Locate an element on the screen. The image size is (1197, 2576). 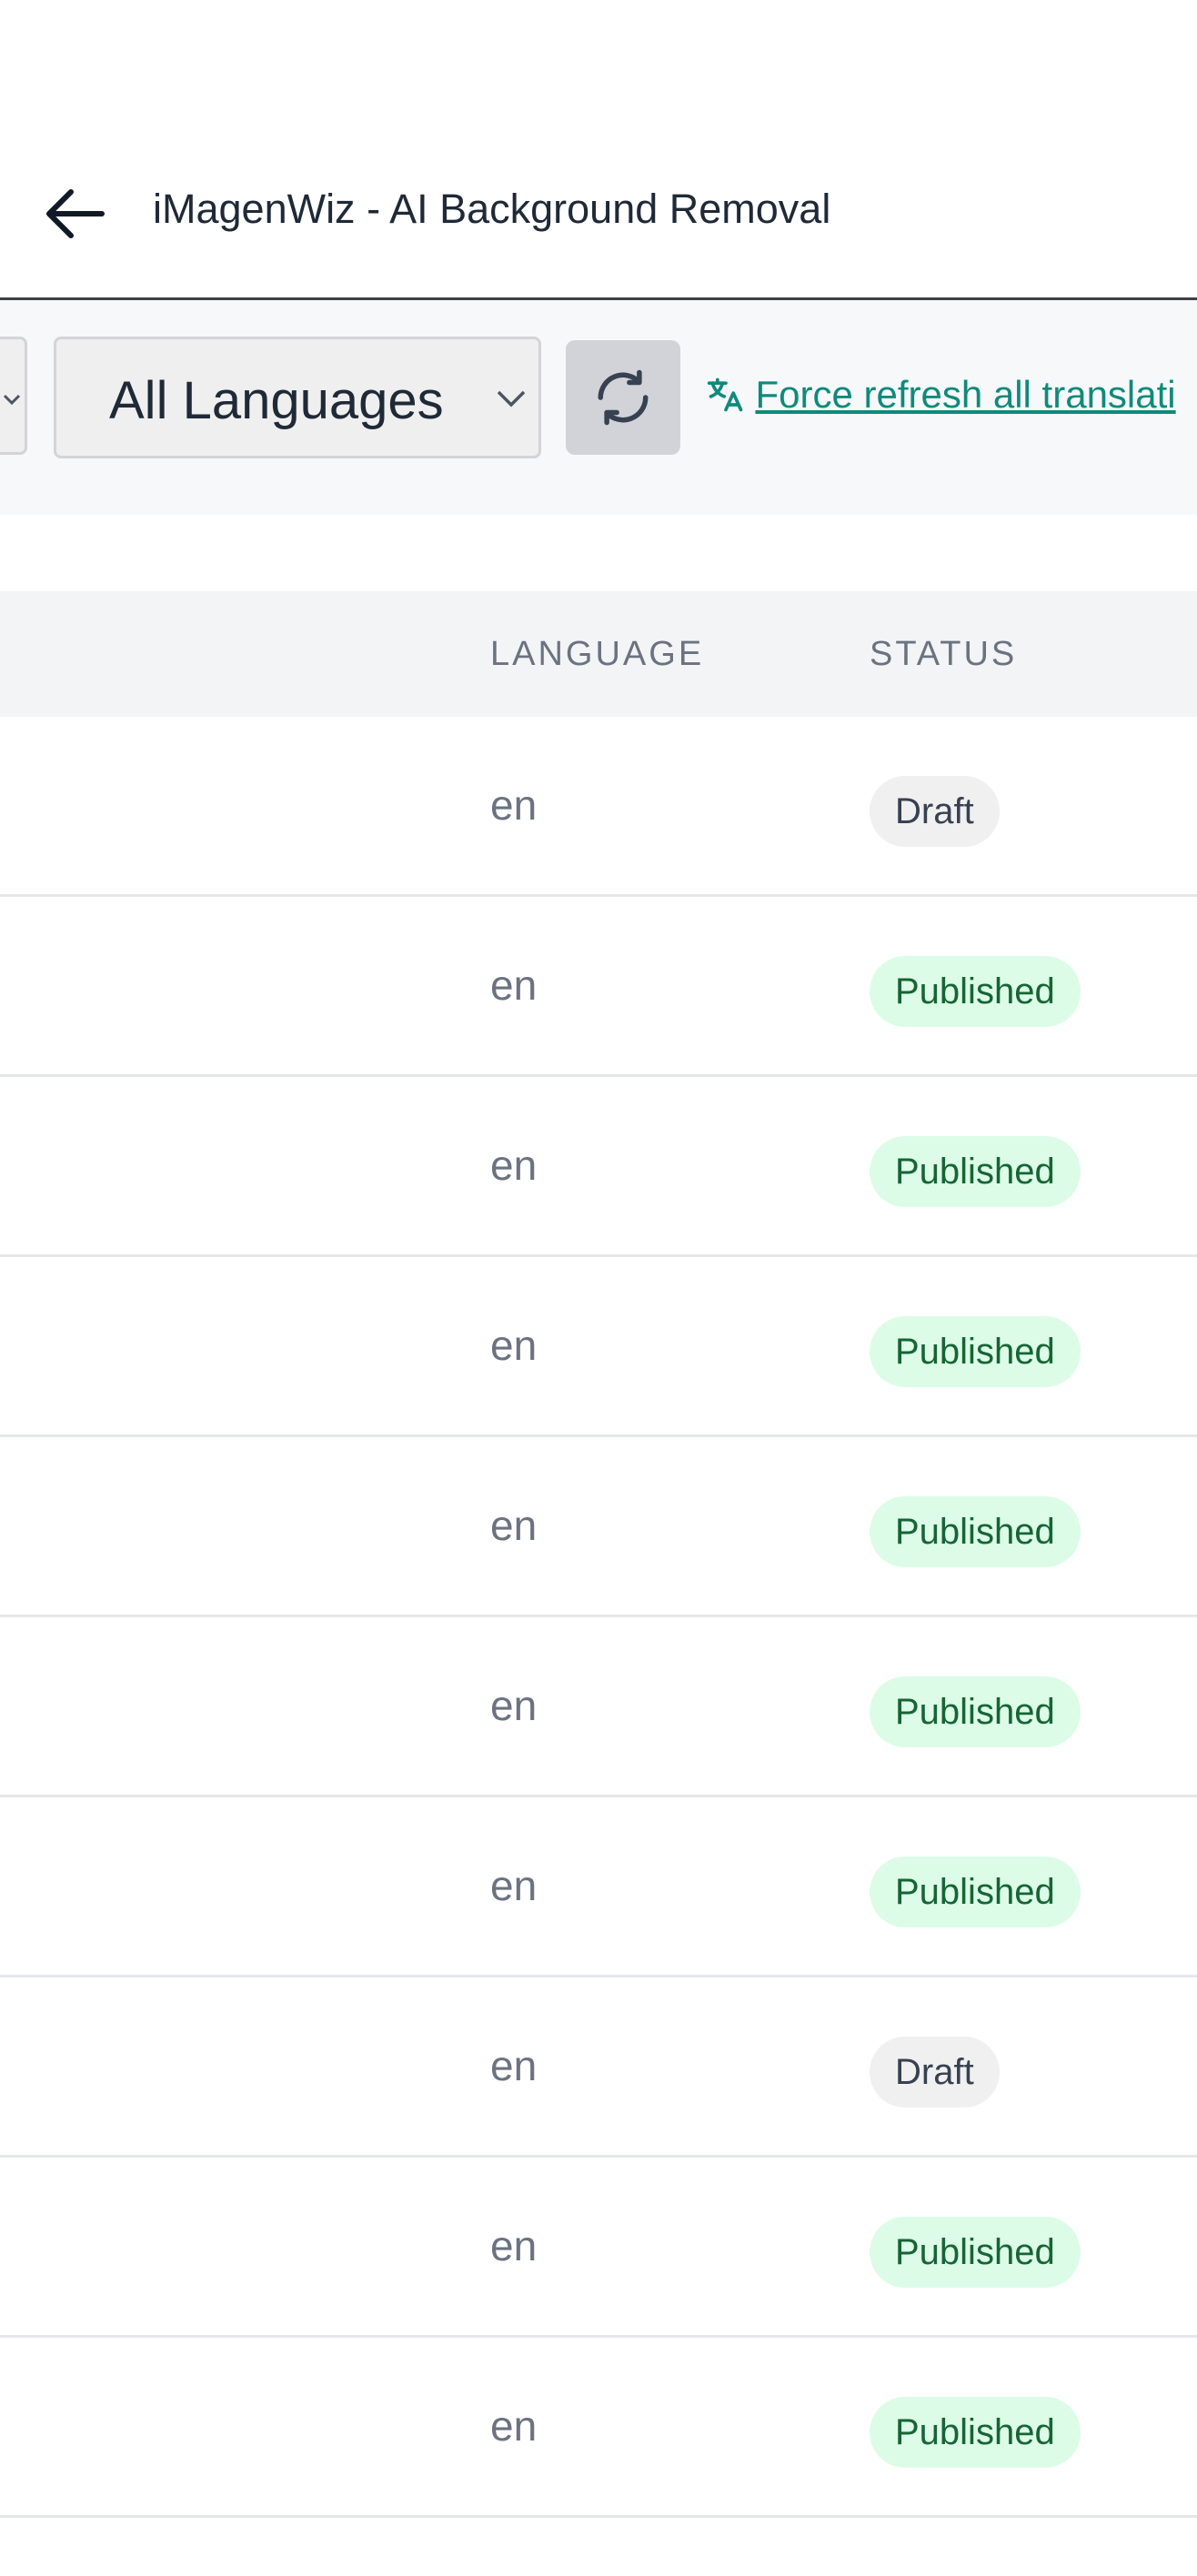
status-filter-select is located at coordinates (13, 396).